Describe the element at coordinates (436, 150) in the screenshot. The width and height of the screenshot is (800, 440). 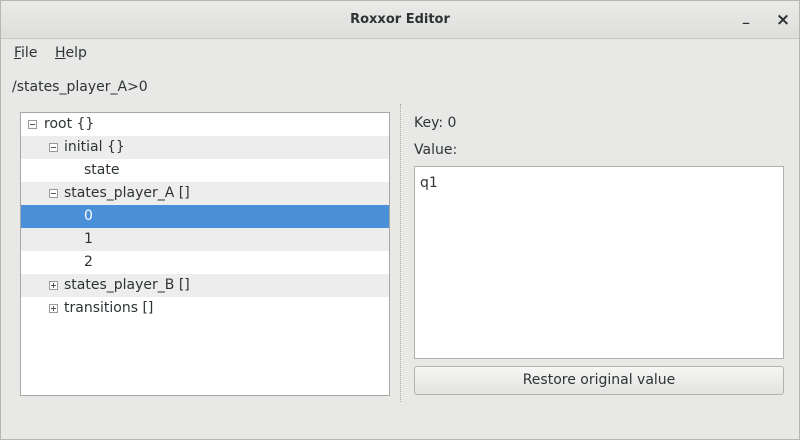
I see `value-label: Value:` at that location.